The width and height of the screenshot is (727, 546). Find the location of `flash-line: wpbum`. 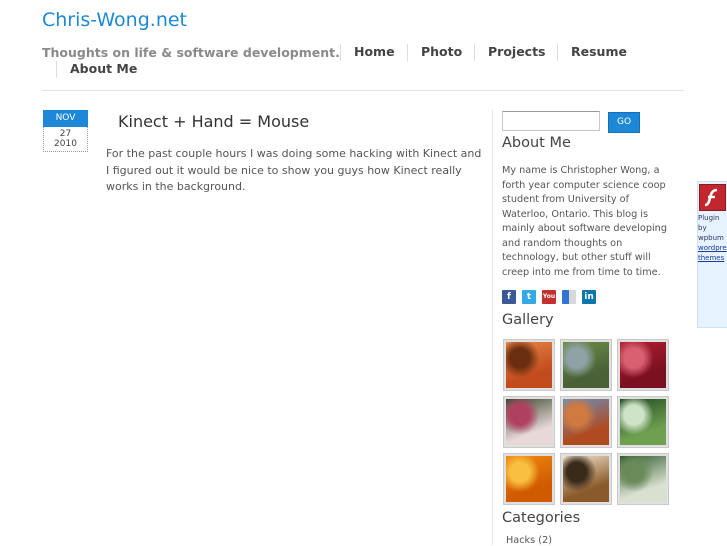

flash-line: wpbum is located at coordinates (711, 238).